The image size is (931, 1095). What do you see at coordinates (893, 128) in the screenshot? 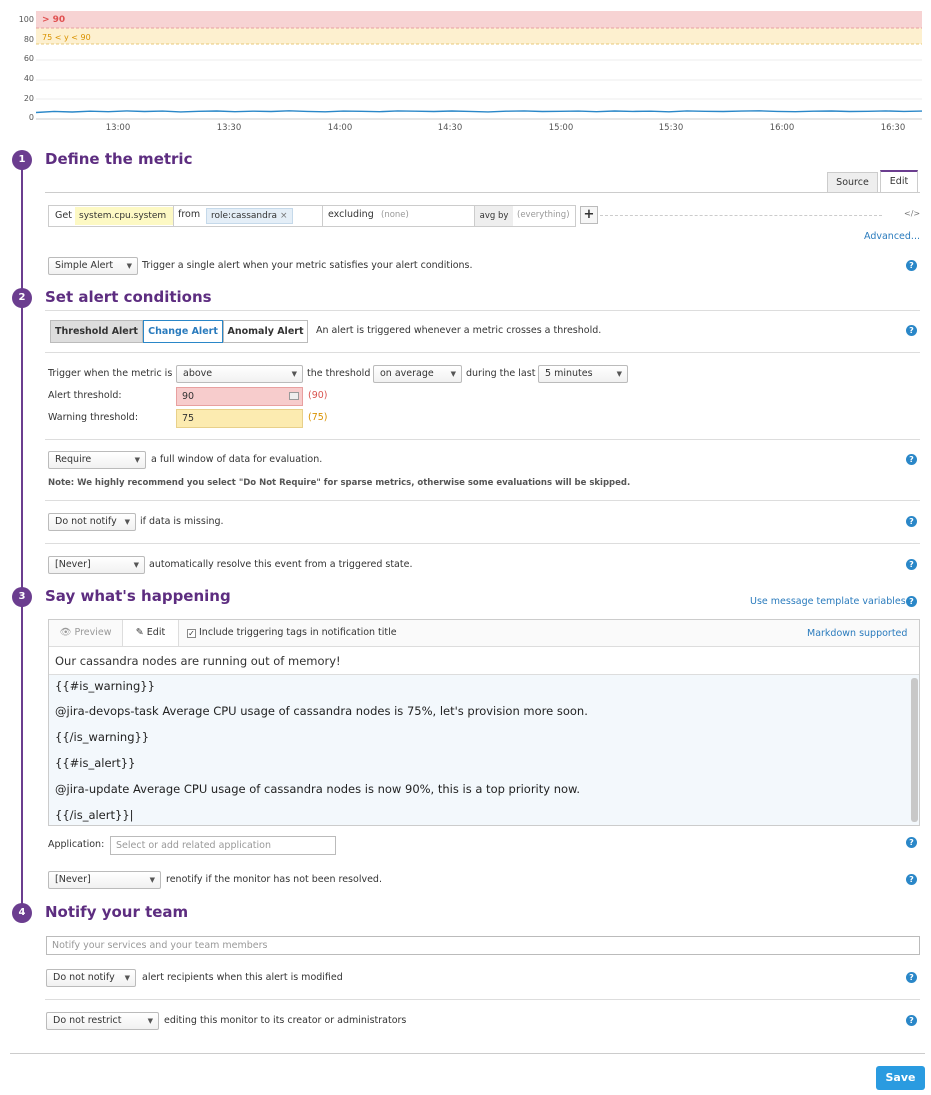
I see `x-tick: 16:30` at bounding box center [893, 128].